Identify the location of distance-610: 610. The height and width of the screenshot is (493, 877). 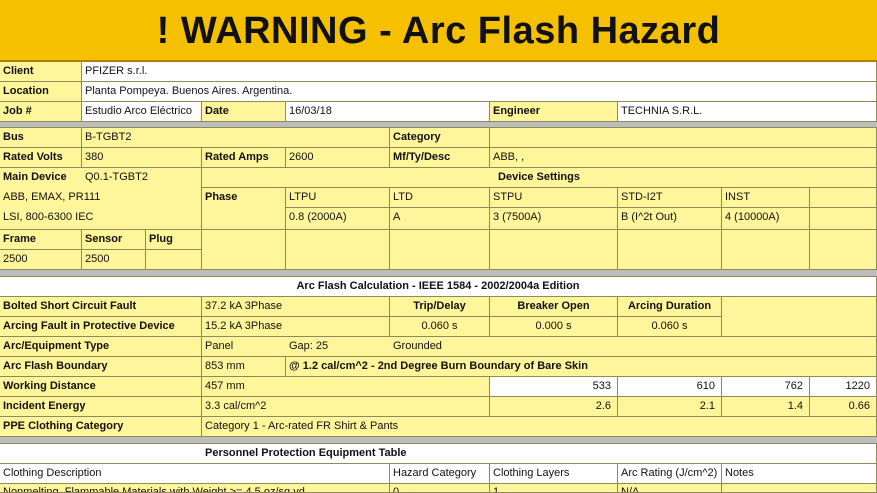
(670, 387).